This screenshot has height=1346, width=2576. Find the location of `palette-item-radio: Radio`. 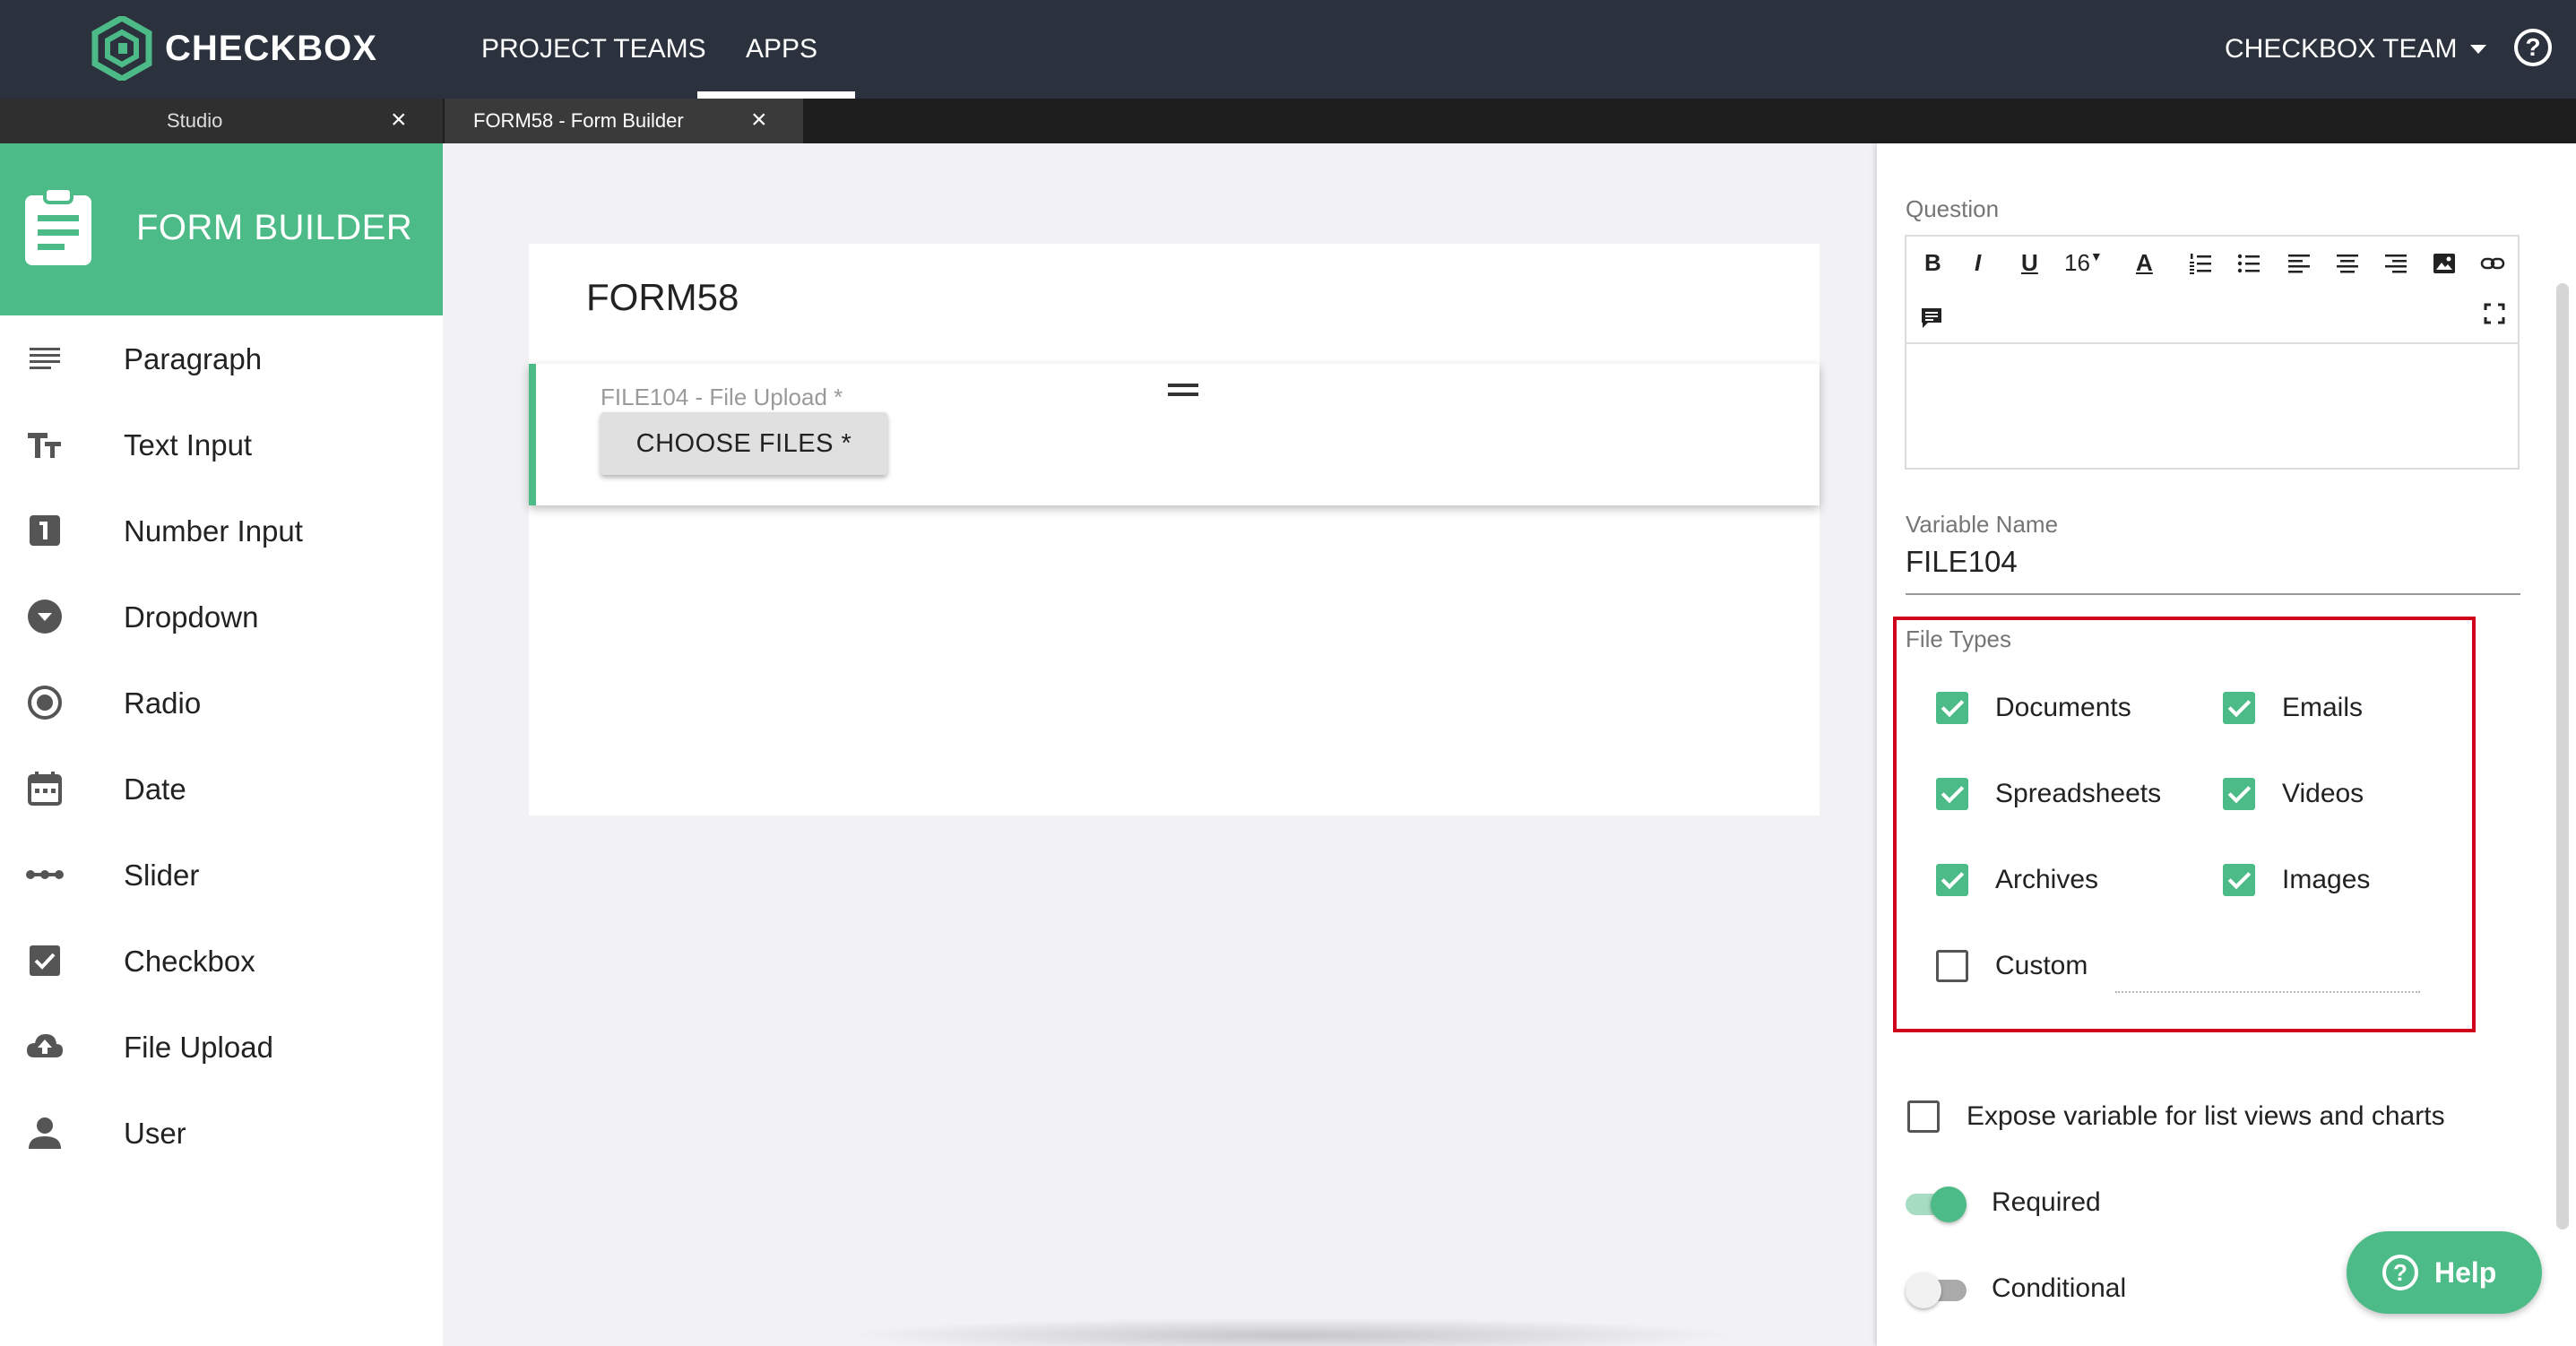

palette-item-radio: Radio is located at coordinates (221, 703).